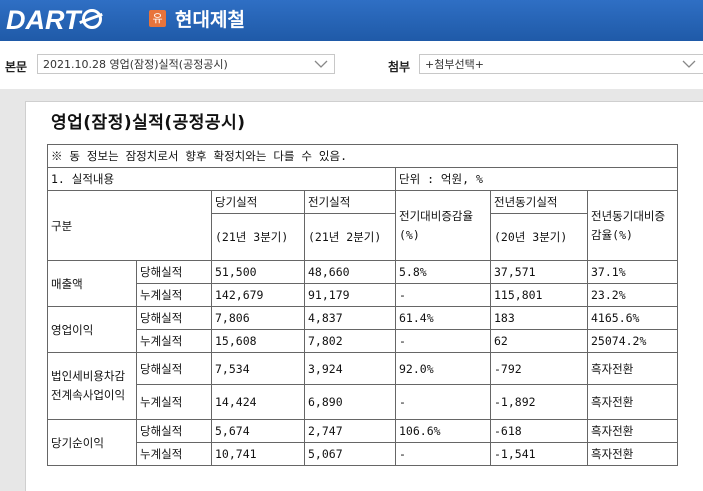 The height and width of the screenshot is (491, 703). Describe the element at coordinates (351, 65) in the screenshot. I see `document-selector-bar: 본문 2021.10.28 영업(잠정)실적(공정공시) 첨부 +첨부선택+` at that location.